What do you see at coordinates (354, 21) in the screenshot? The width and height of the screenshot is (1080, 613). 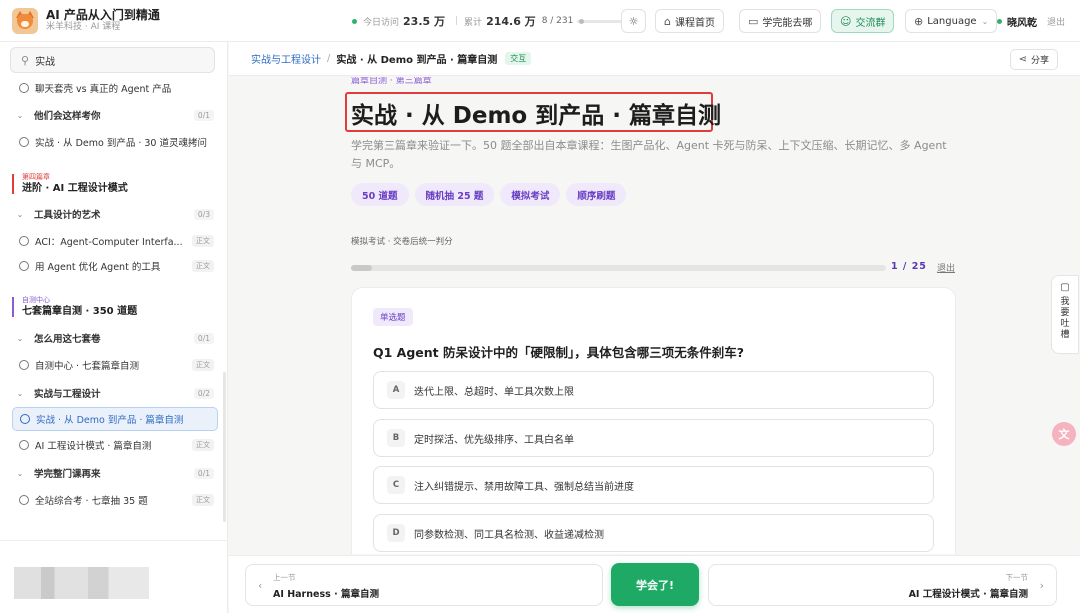 I see `online-dot-icon` at bounding box center [354, 21].